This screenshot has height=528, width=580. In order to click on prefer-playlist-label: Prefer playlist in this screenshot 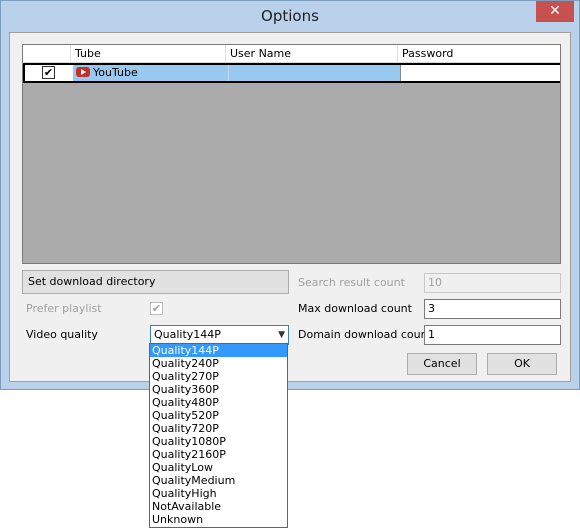, I will do `click(64, 308)`.